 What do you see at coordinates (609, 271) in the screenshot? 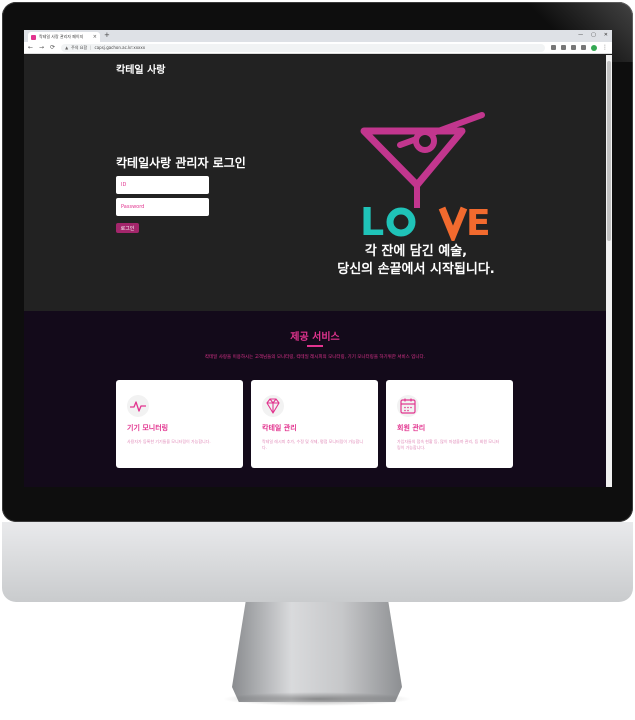
I see `page-scrollbar` at bounding box center [609, 271].